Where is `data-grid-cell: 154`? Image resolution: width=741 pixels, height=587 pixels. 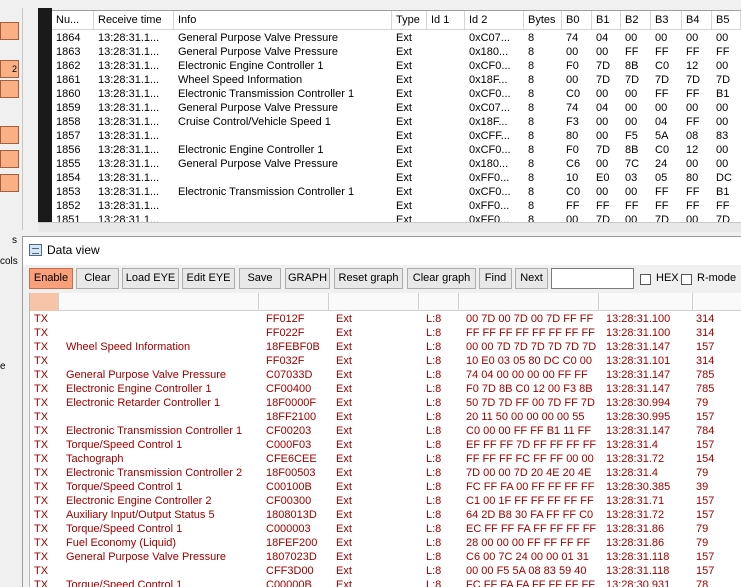 data-grid-cell: 154 is located at coordinates (705, 459).